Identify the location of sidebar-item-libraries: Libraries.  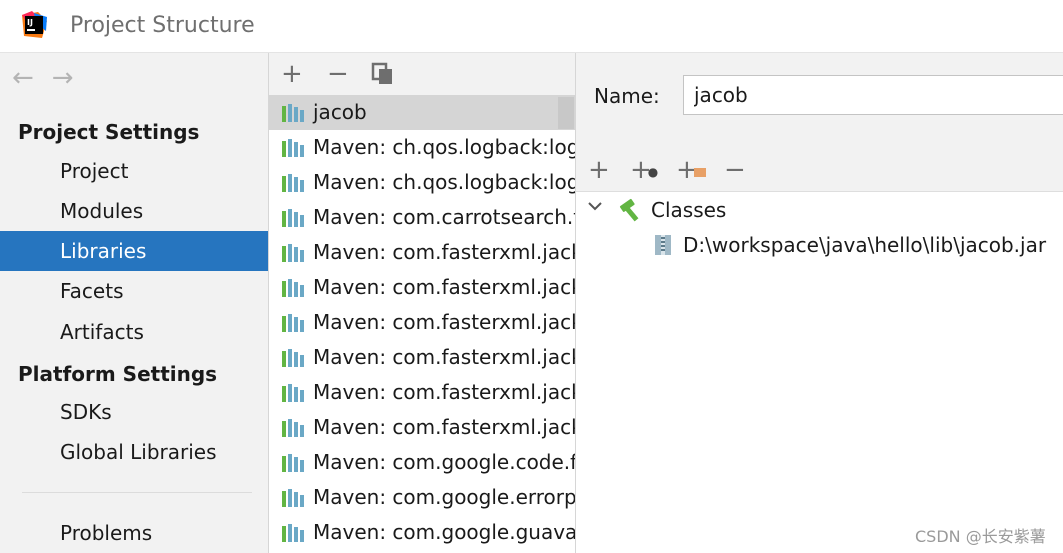
(134, 251).